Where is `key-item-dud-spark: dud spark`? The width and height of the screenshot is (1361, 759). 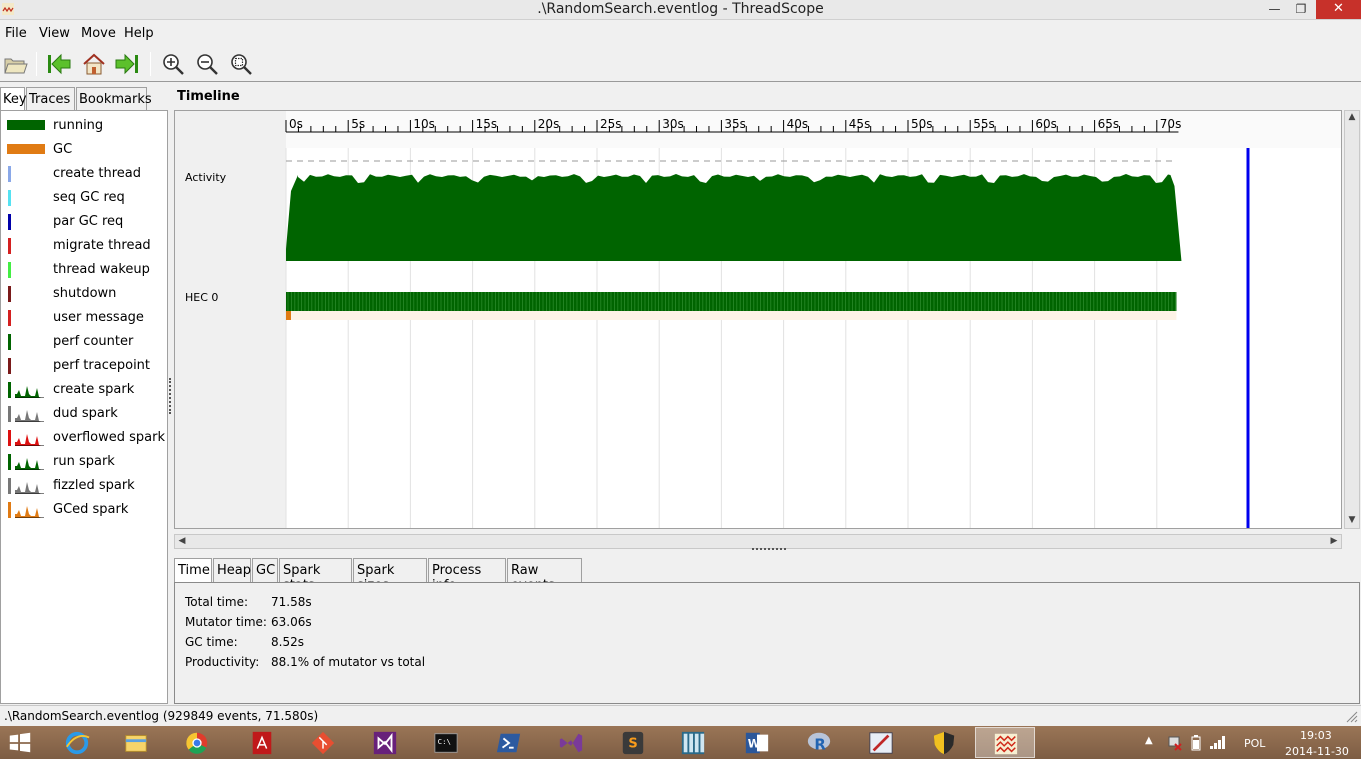
key-item-dud-spark: dud spark is located at coordinates (84, 413).